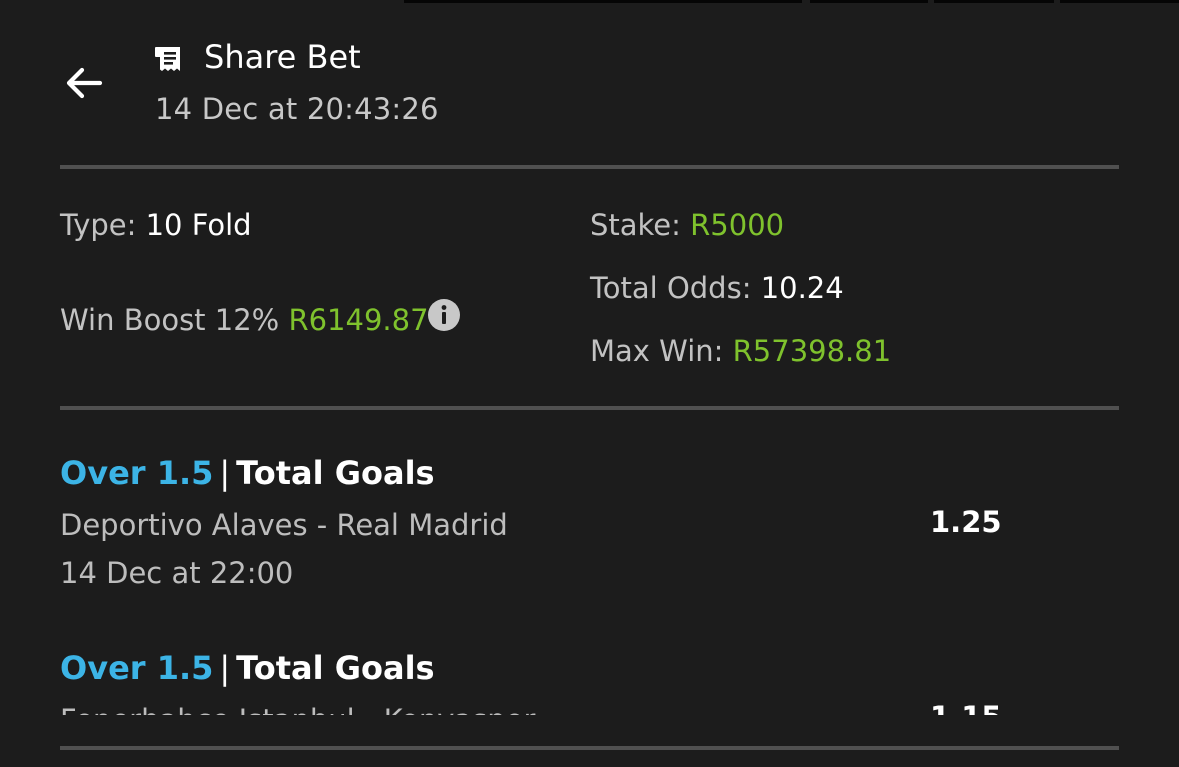 The height and width of the screenshot is (767, 1179). What do you see at coordinates (966, 522) in the screenshot?
I see `selection-odds: 1.25` at bounding box center [966, 522].